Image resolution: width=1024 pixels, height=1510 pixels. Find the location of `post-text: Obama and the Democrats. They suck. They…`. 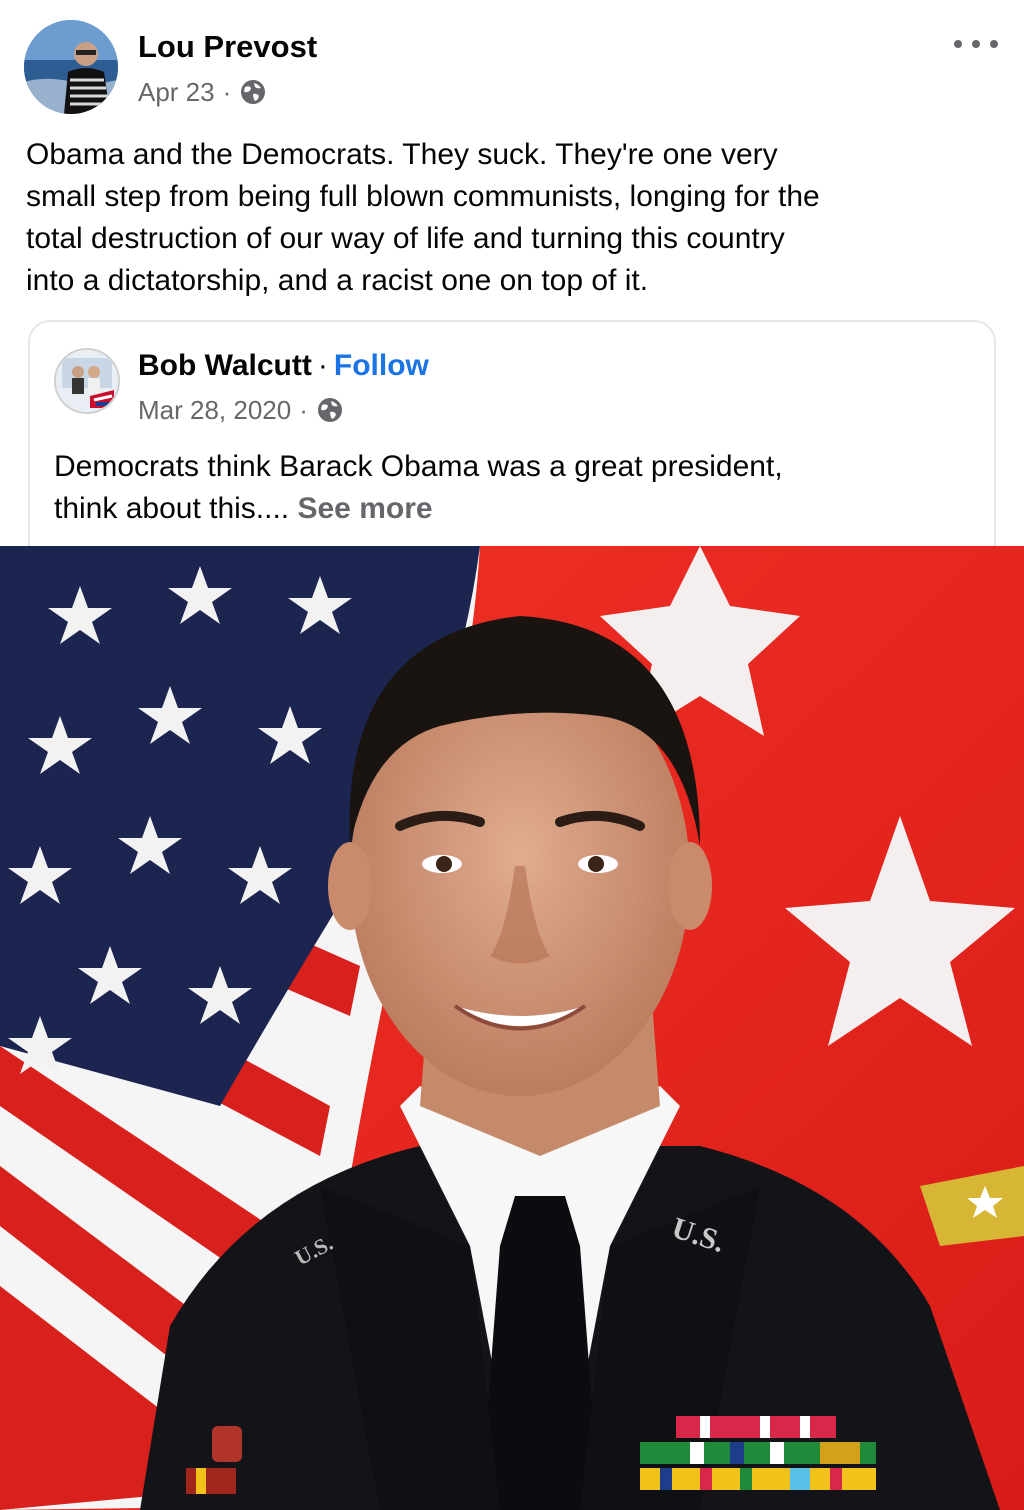

post-text: Obama and the Democrats. They suck. They… is located at coordinates (423, 217).